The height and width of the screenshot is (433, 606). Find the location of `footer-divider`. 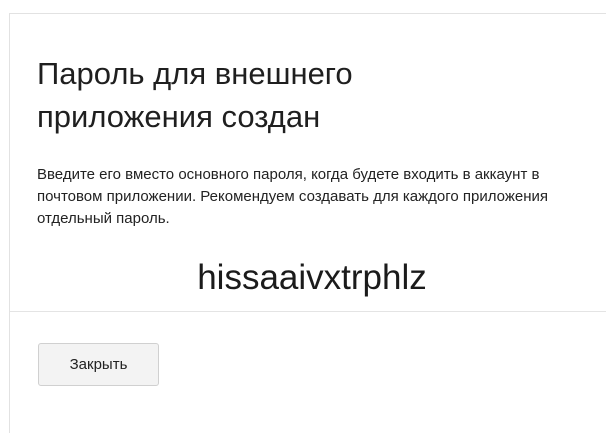

footer-divider is located at coordinates (308, 311).